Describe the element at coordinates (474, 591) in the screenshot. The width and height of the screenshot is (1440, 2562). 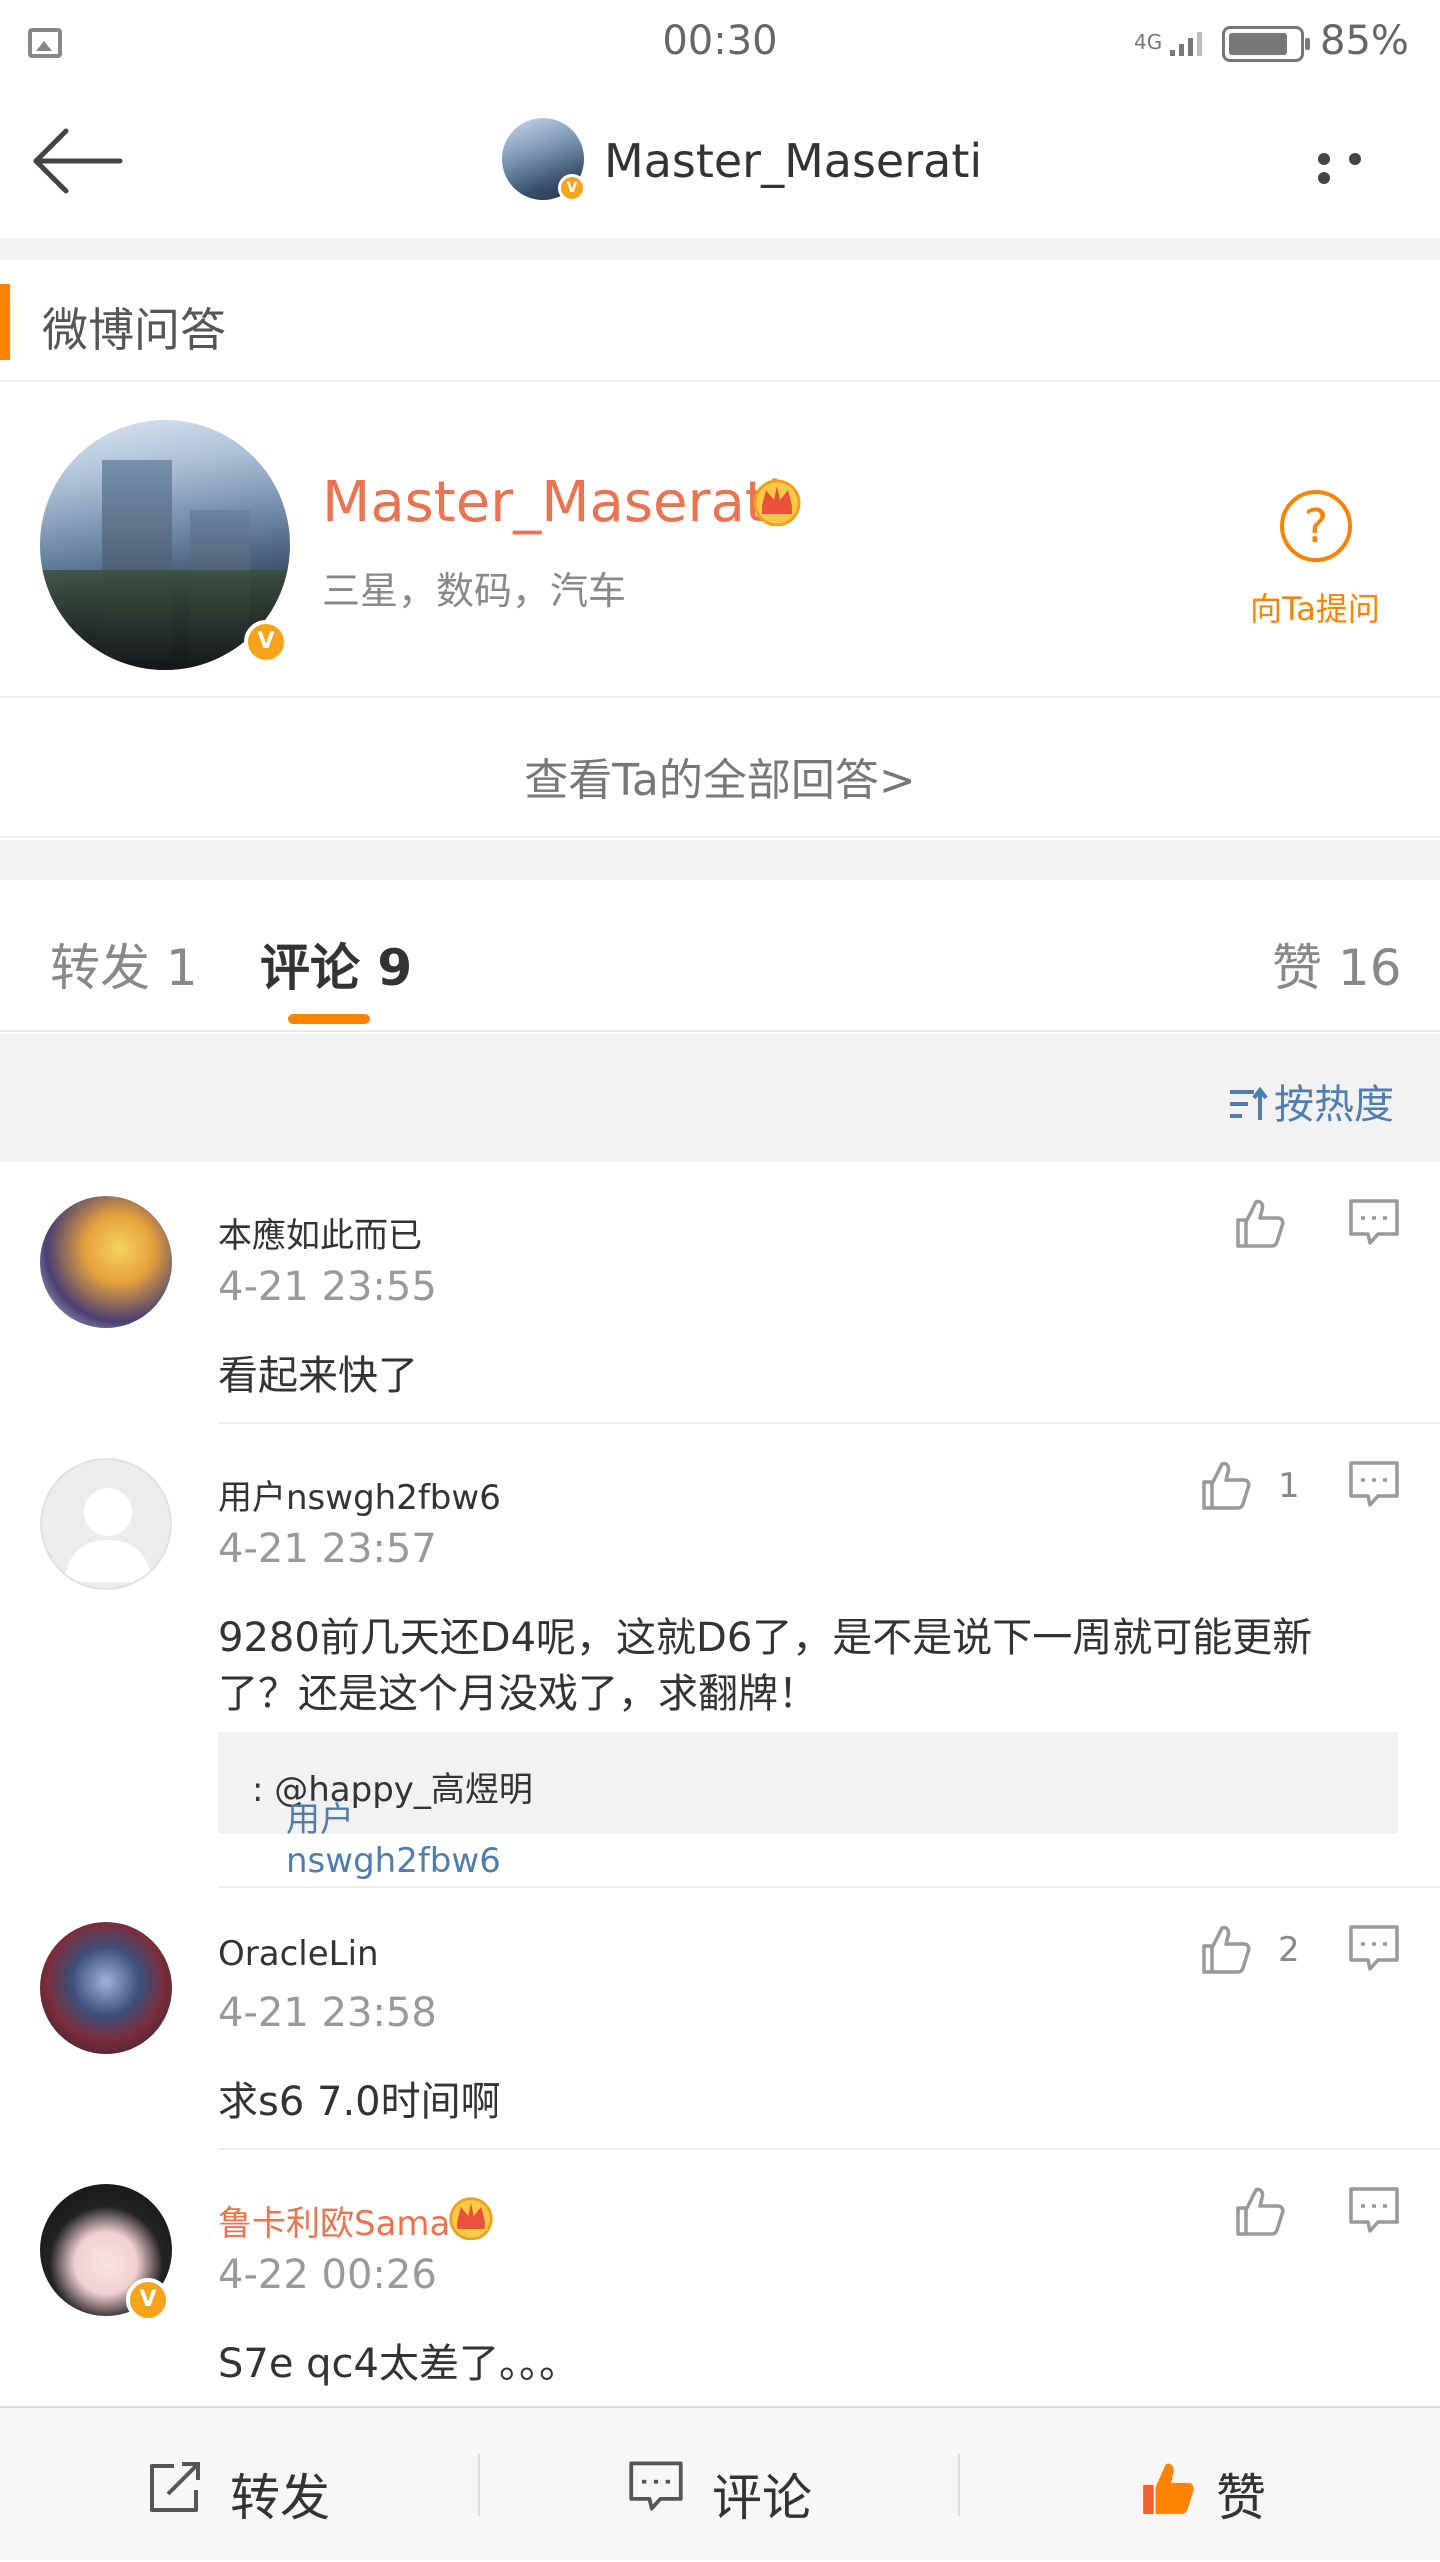
I see `profile-tags: 三星，数码，汽车` at that location.